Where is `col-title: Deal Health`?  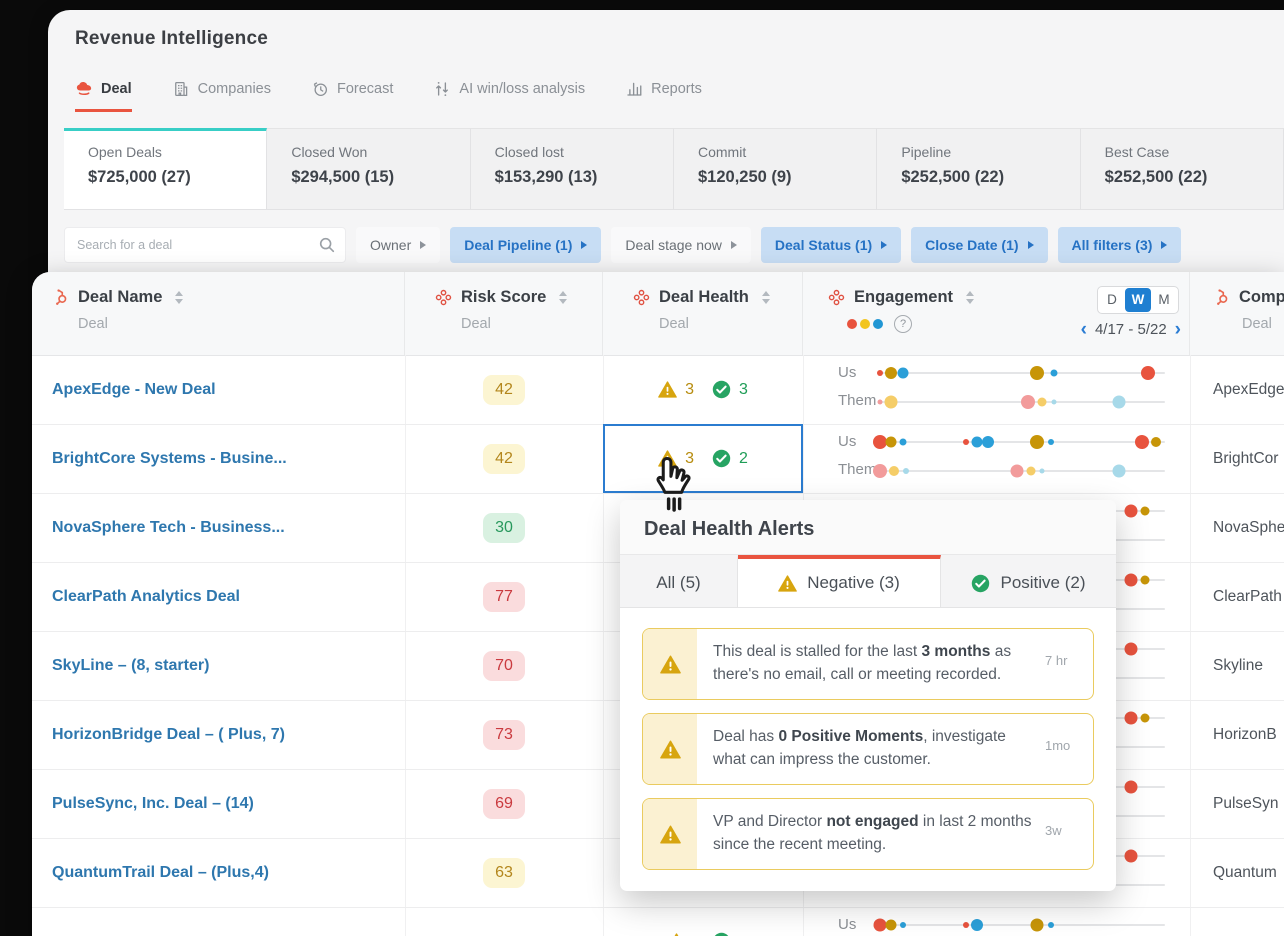 col-title: Deal Health is located at coordinates (704, 297).